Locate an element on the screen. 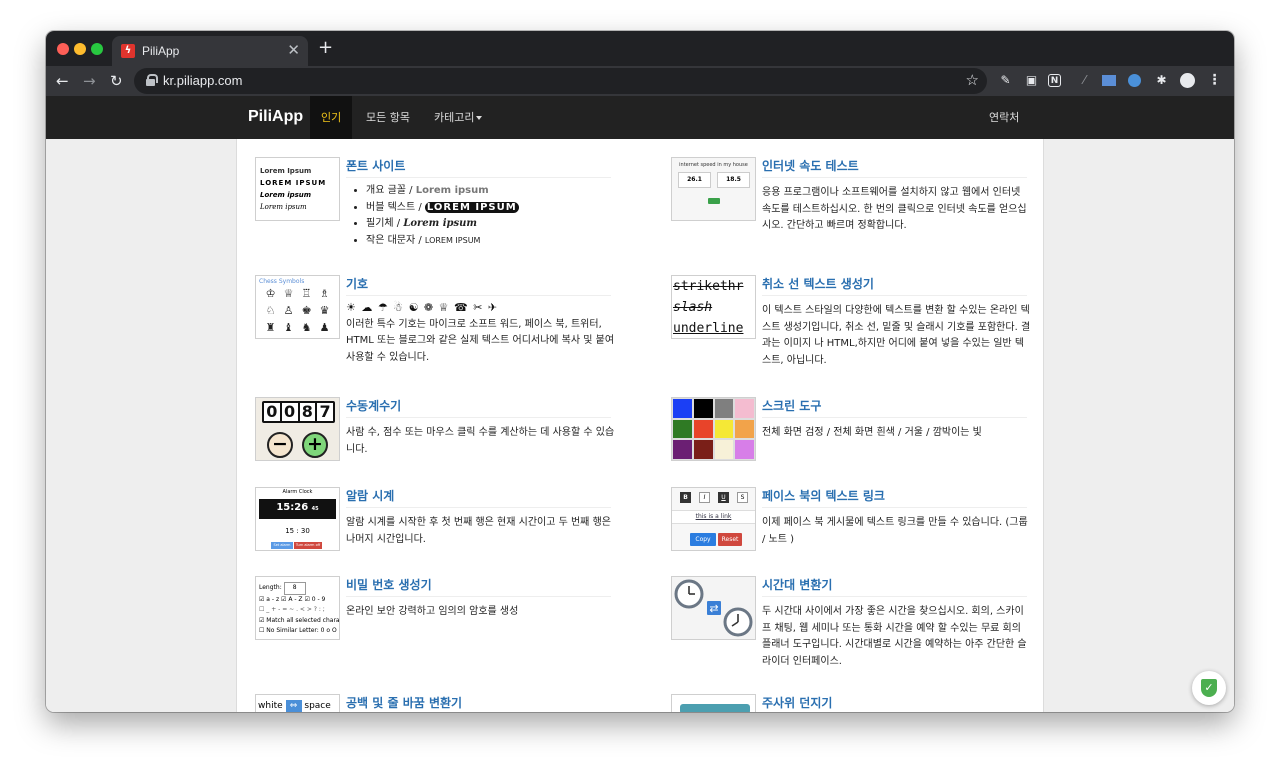 The height and width of the screenshot is (773, 1280). address-bar: kr.piliapp.com ☆ is located at coordinates (560, 81).